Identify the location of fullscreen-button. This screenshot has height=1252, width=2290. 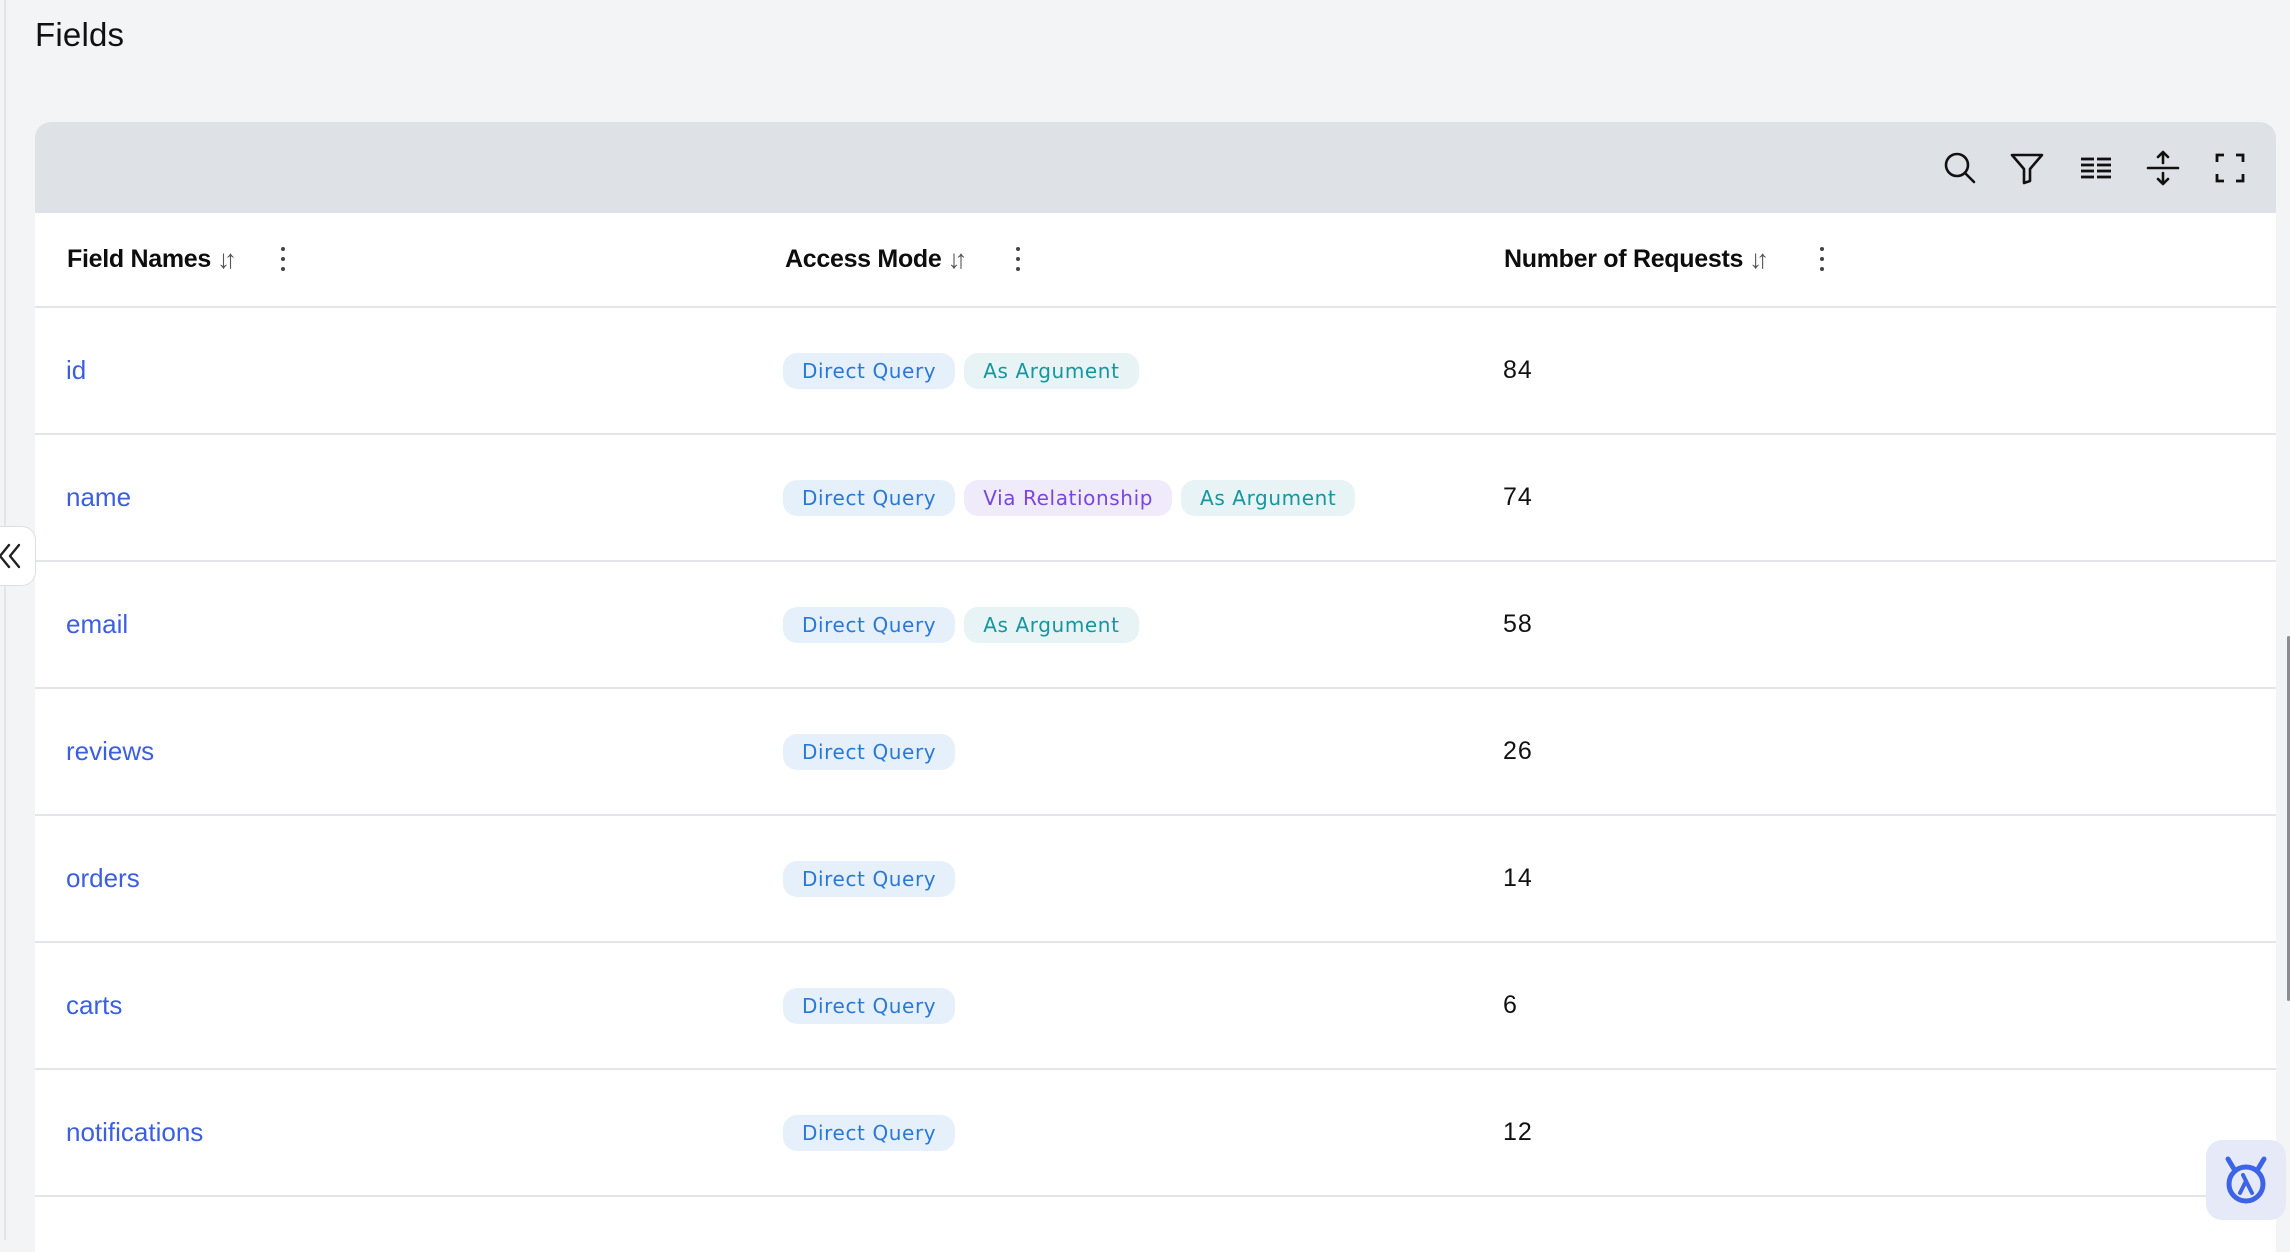
(2230, 168).